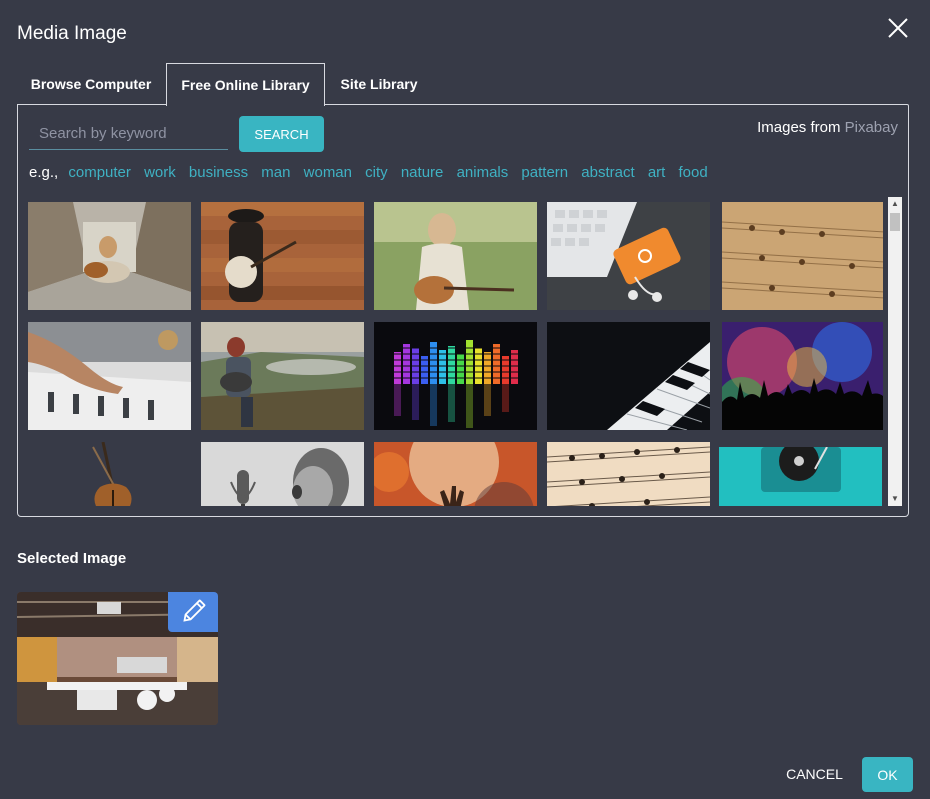 The width and height of the screenshot is (930, 799). What do you see at coordinates (282, 376) in the screenshot?
I see `man-with-guitar-on-rock-image` at bounding box center [282, 376].